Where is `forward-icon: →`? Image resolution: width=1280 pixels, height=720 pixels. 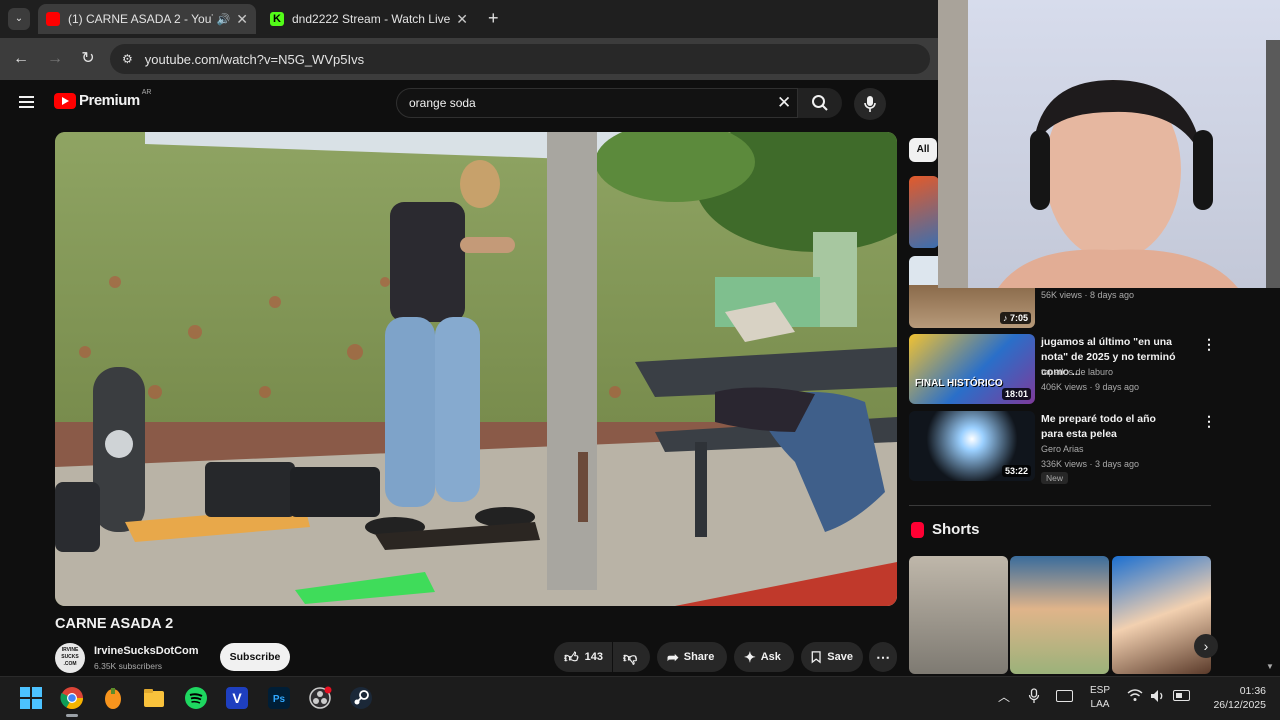 forward-icon: → is located at coordinates (55, 59).